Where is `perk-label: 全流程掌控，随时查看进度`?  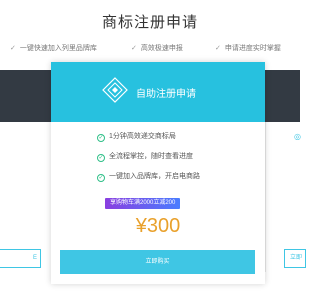 perk-label: 全流程掌控，随时查看进度 is located at coordinates (151, 156).